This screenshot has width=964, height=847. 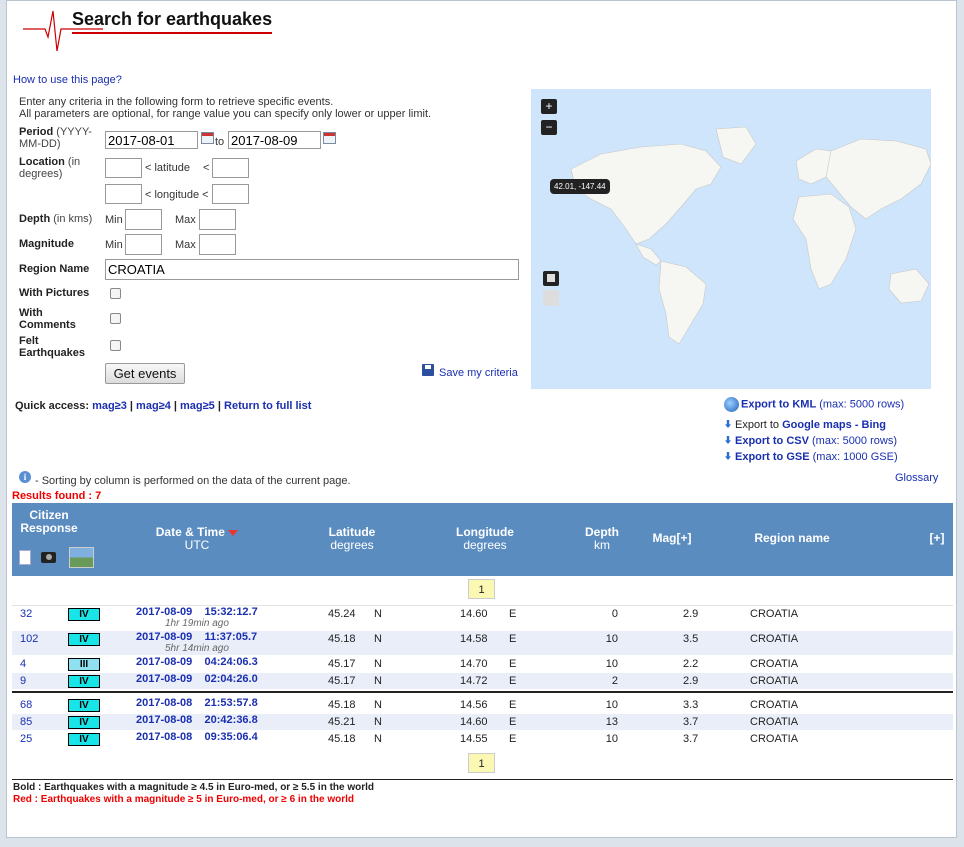 I want to click on intensity-badge: III, so click(x=84, y=664).